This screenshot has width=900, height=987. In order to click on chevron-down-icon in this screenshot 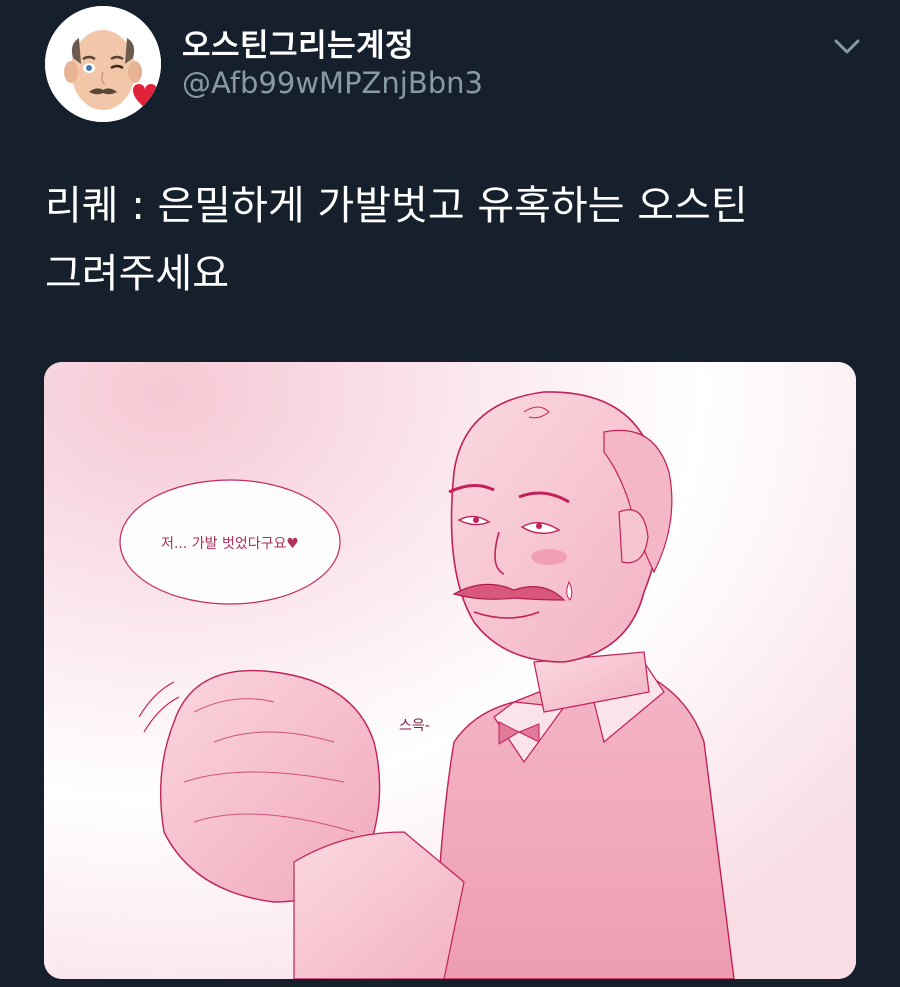, I will do `click(847, 46)`.